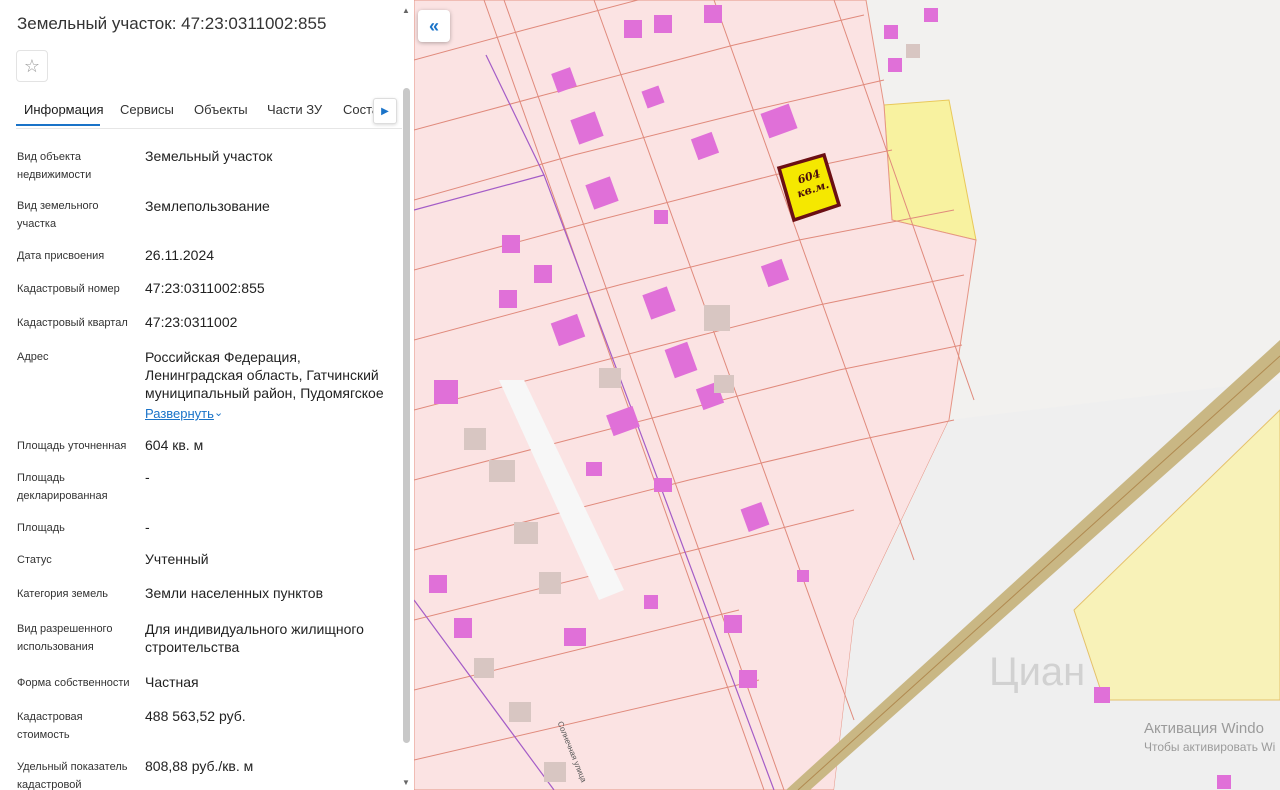  Describe the element at coordinates (147, 527) in the screenshot. I see `value-area: -` at that location.